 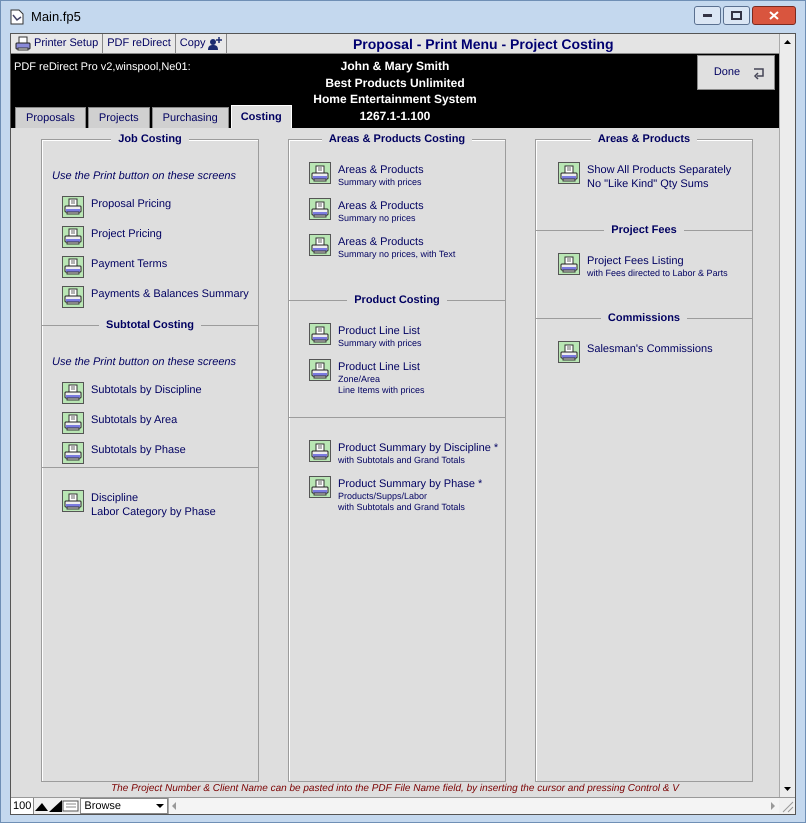 I want to click on tab: Costing, so click(x=261, y=116).